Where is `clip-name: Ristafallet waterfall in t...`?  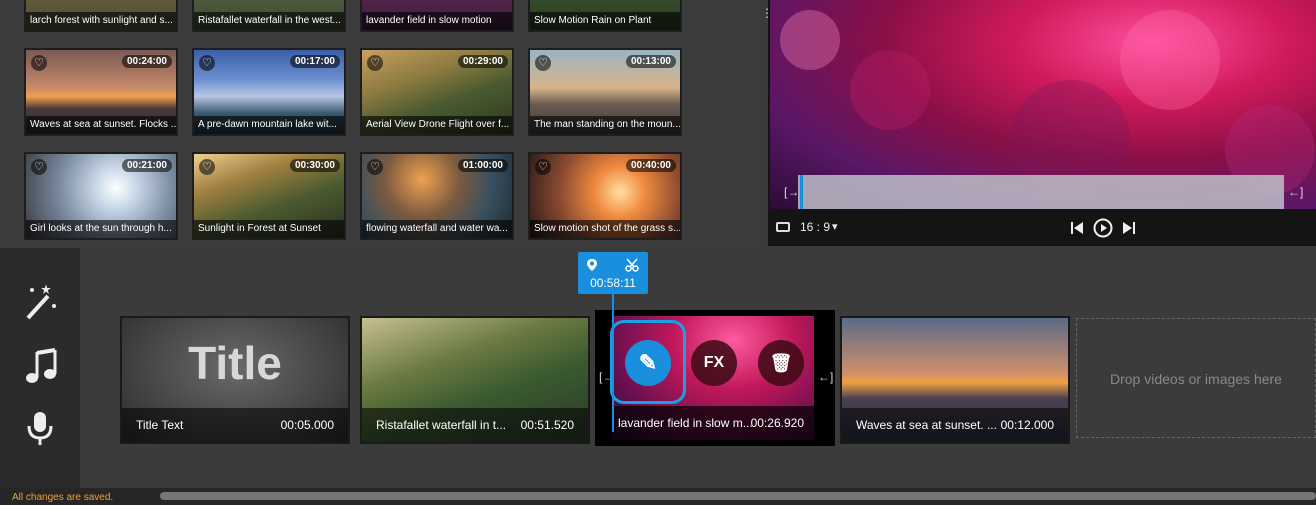 clip-name: Ristafallet waterfall in t... is located at coordinates (441, 425).